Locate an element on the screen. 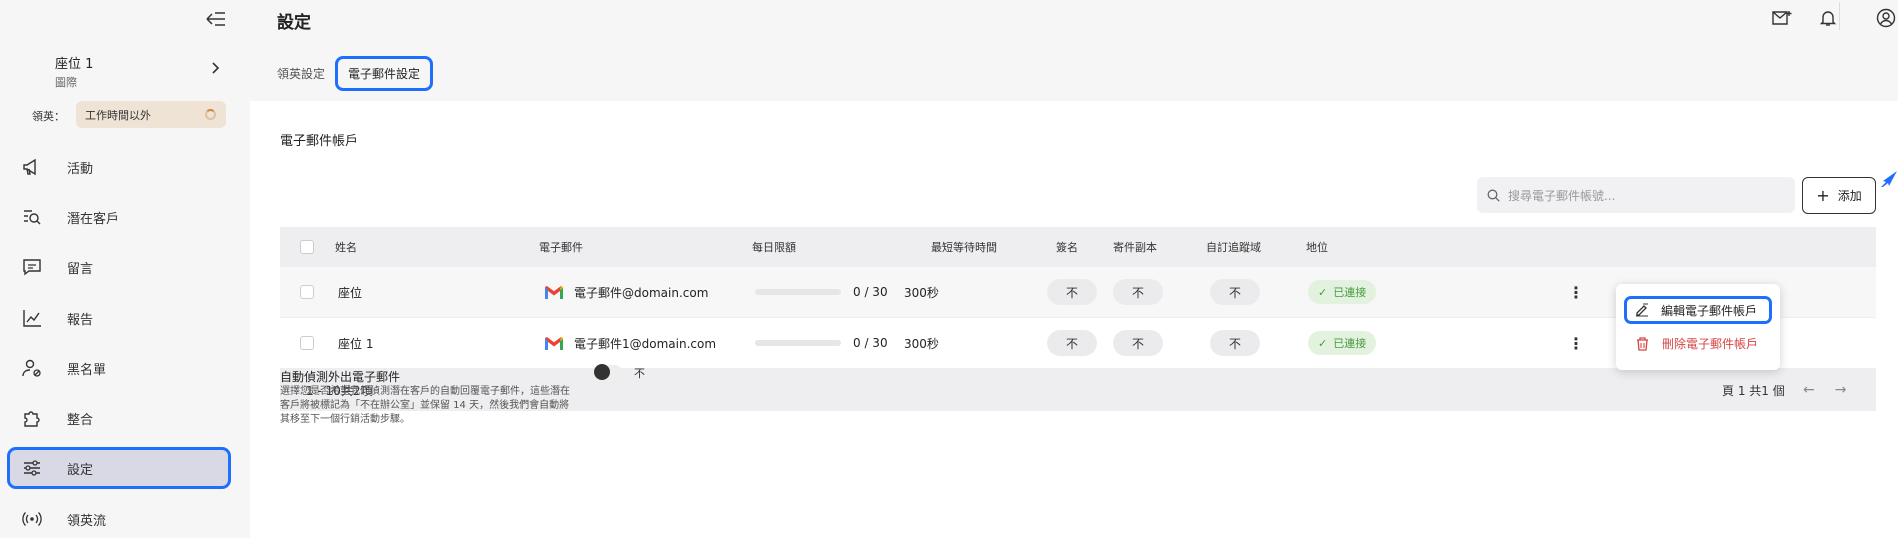 This screenshot has height=538, width=1898. auto-detect-title: 自動偵測外出電子郵件 is located at coordinates (340, 377).